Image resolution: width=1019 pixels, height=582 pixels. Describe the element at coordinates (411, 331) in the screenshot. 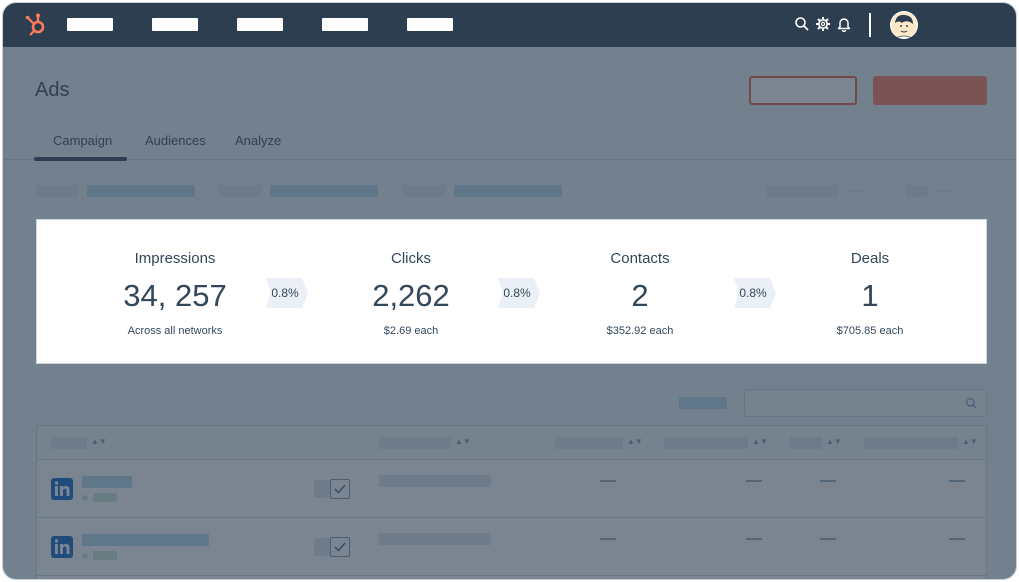

I see `stat-subtext: $2.69 each` at that location.